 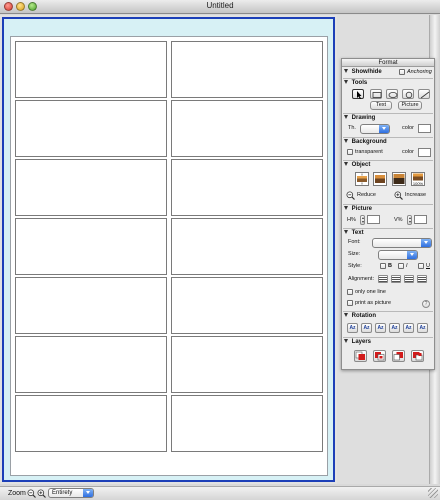 I want to click on arrow-tool-button, so click(x=358, y=94).